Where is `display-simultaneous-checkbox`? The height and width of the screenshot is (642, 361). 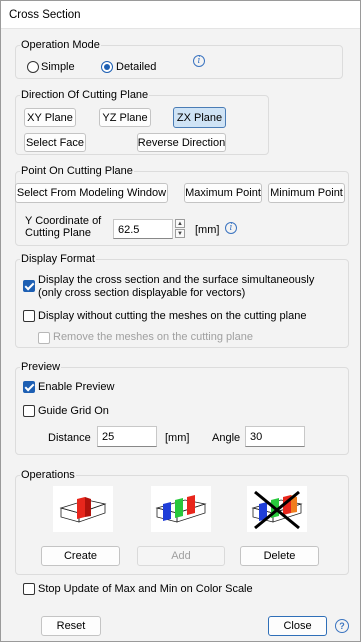
display-simultaneous-checkbox is located at coordinates (29, 286).